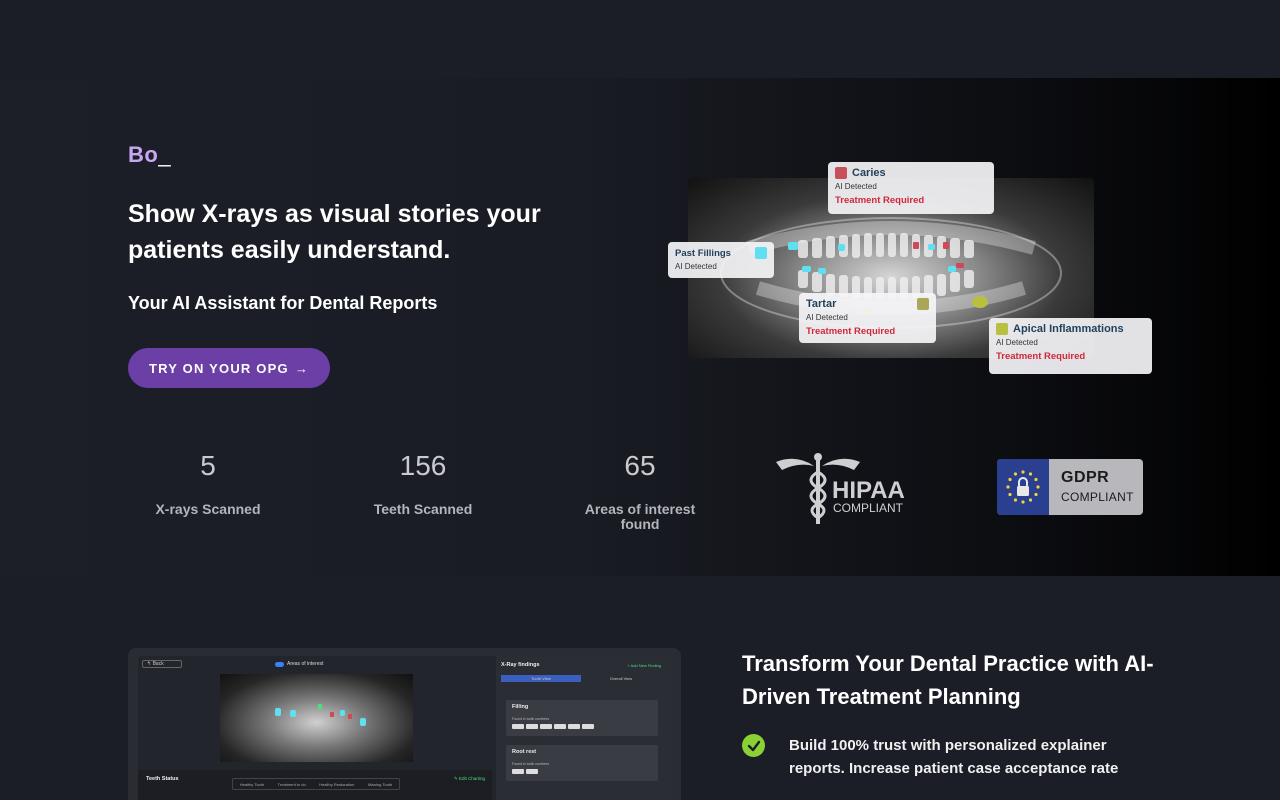 Image resolution: width=1280 pixels, height=800 pixels. Describe the element at coordinates (582, 763) in the screenshot. I see `finding-card-root-rest: Root rest Found in tooth numbers` at that location.